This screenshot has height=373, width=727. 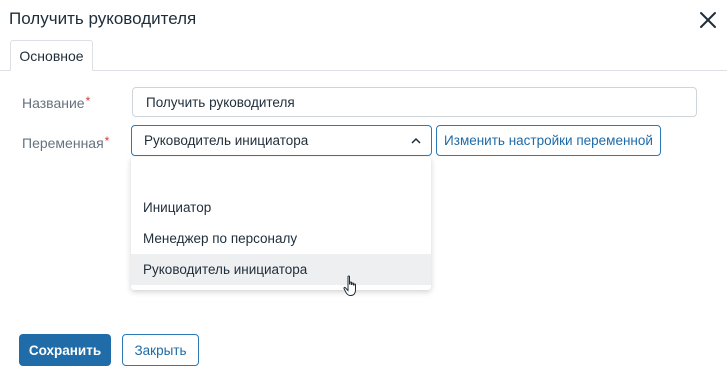 I want to click on change-variable-settings-button: Изменить настройки переменной, so click(x=548, y=140).